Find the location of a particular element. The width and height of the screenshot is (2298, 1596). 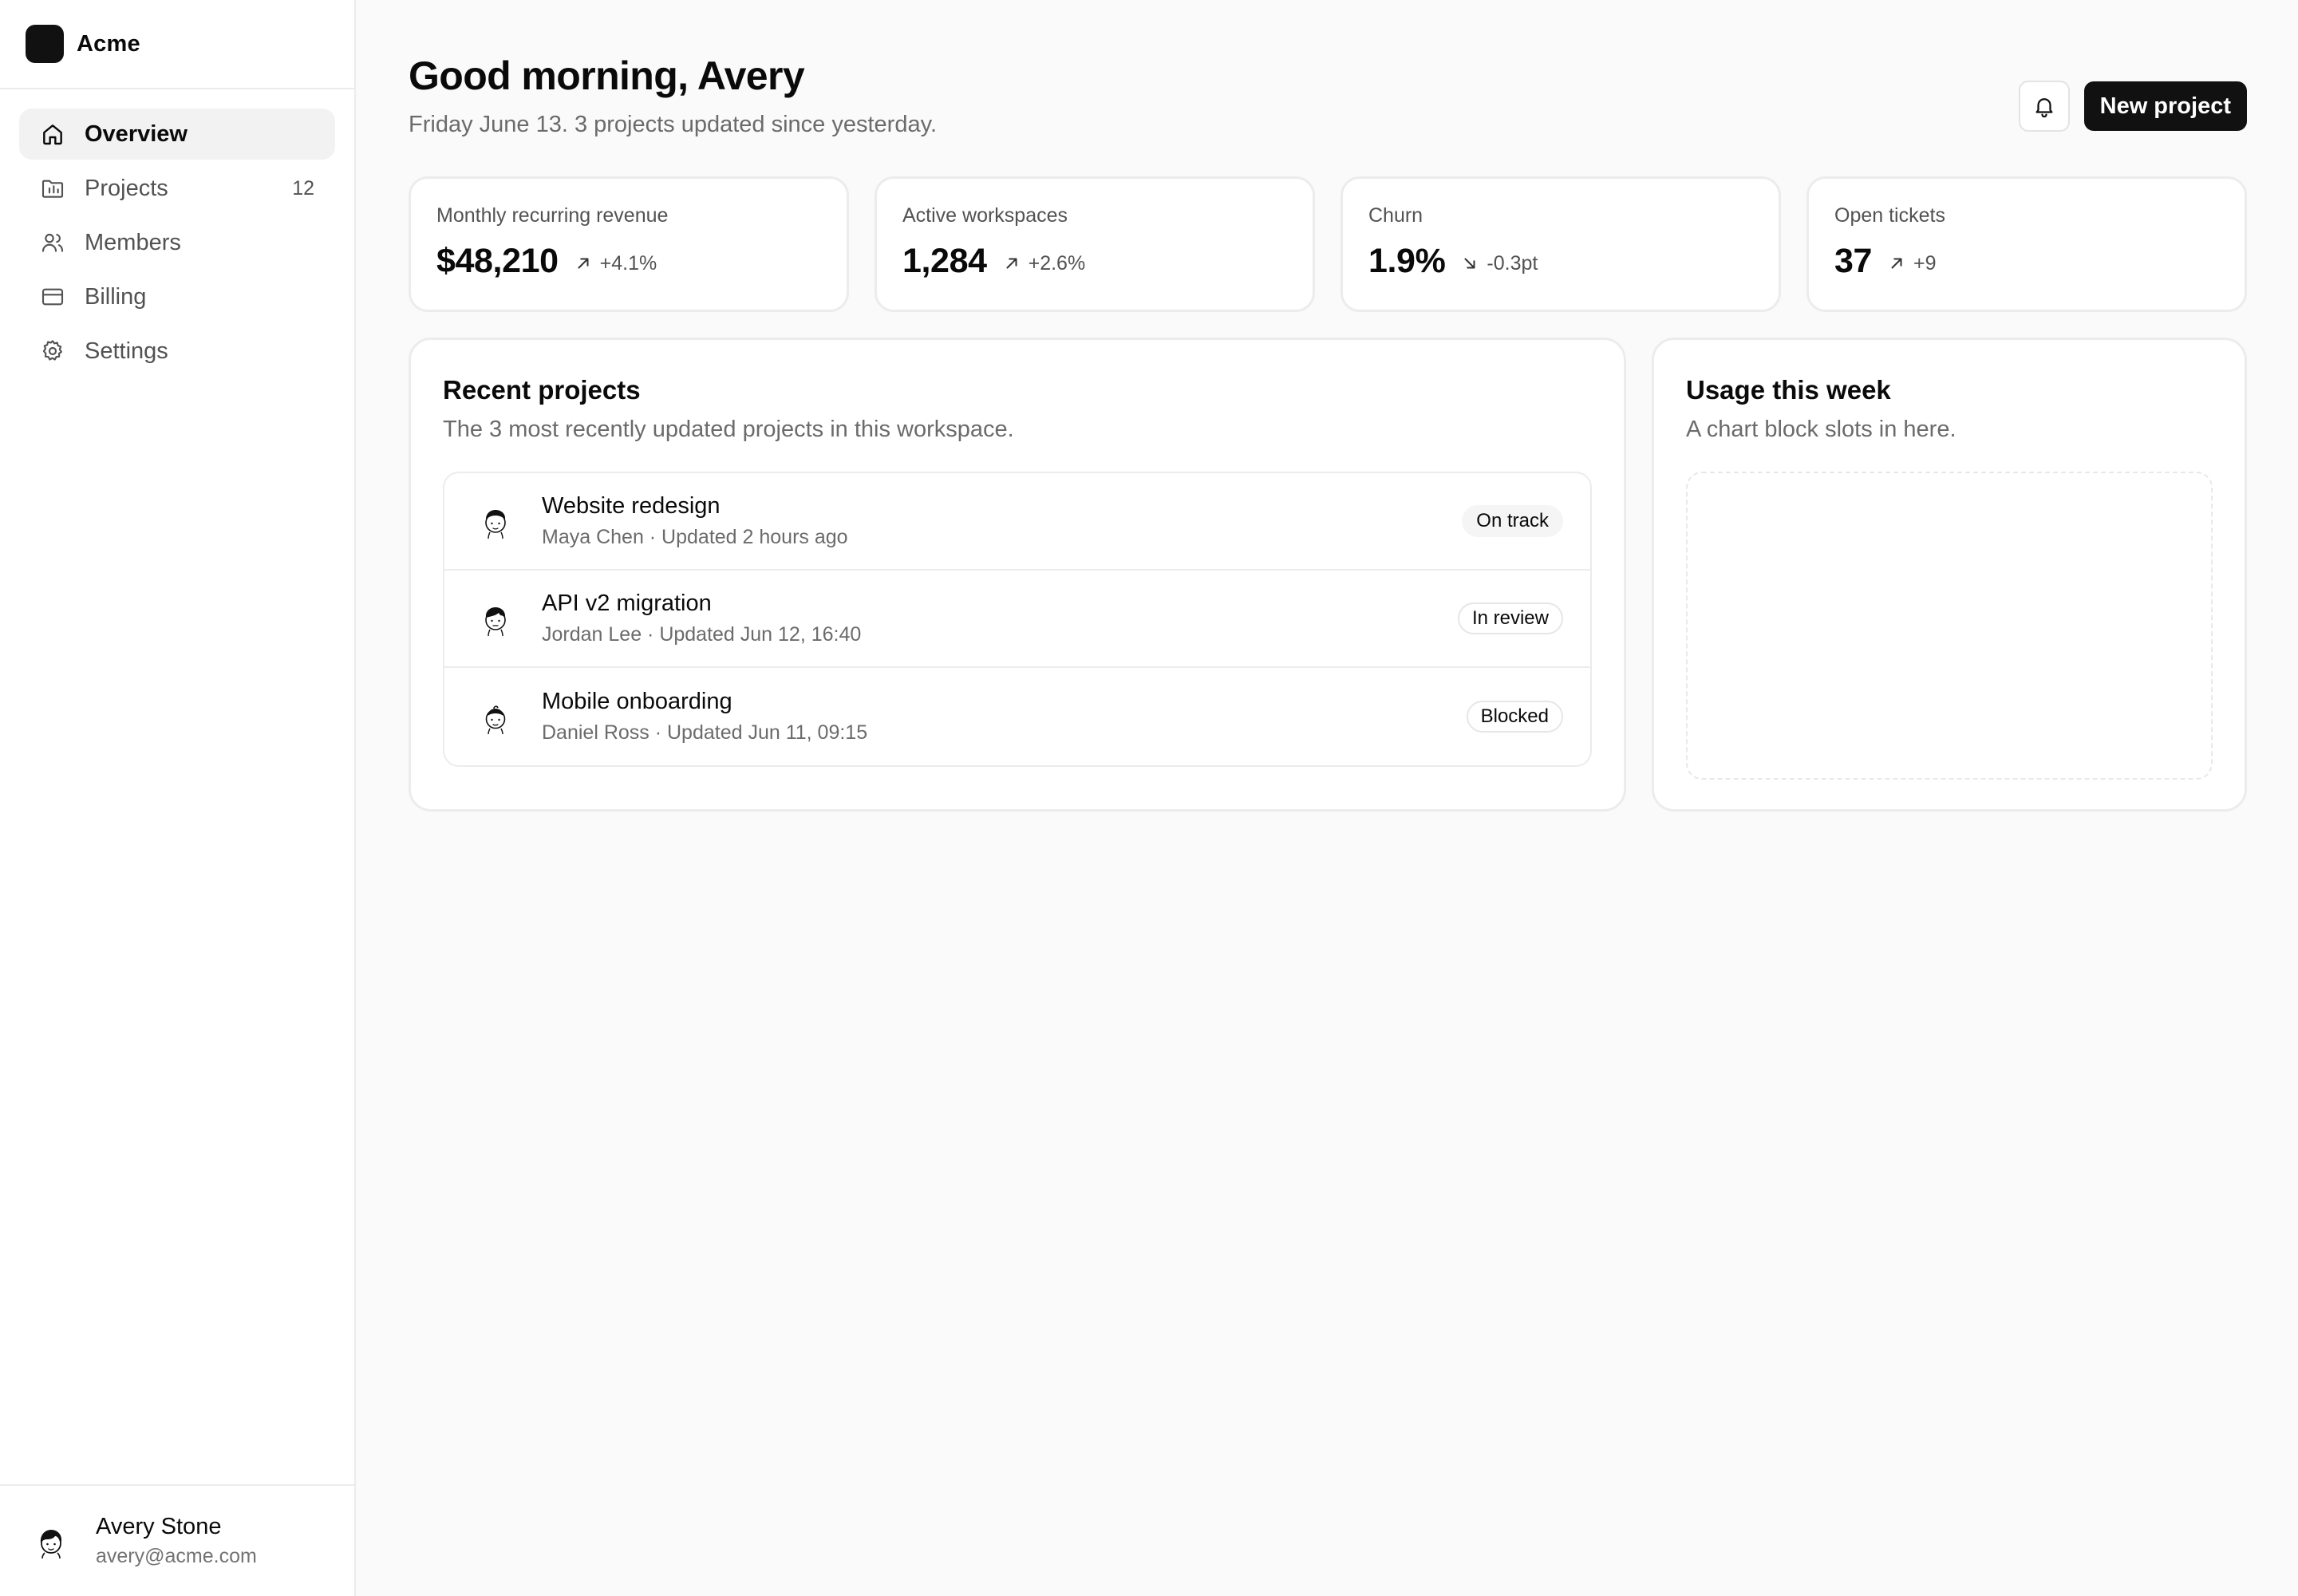

stat-delta-text: -0.3pt is located at coordinates (1512, 263).